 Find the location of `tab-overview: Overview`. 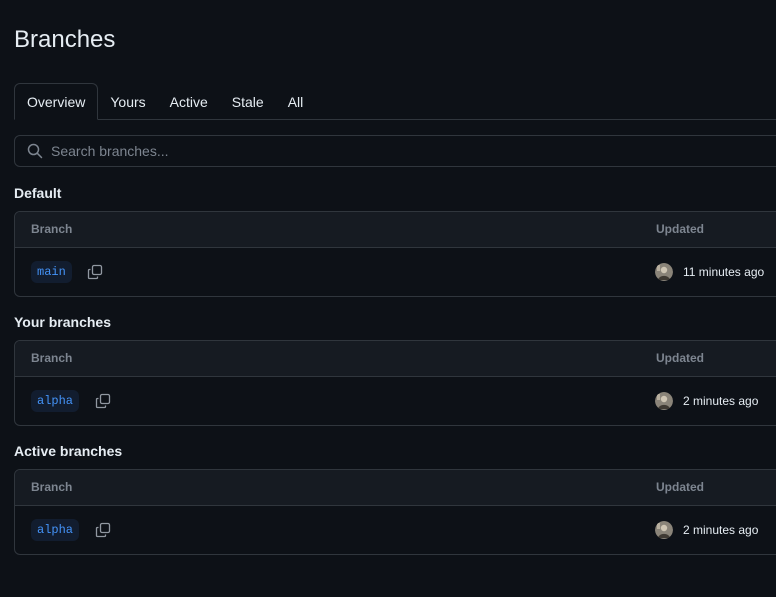

tab-overview: Overview is located at coordinates (56, 101).